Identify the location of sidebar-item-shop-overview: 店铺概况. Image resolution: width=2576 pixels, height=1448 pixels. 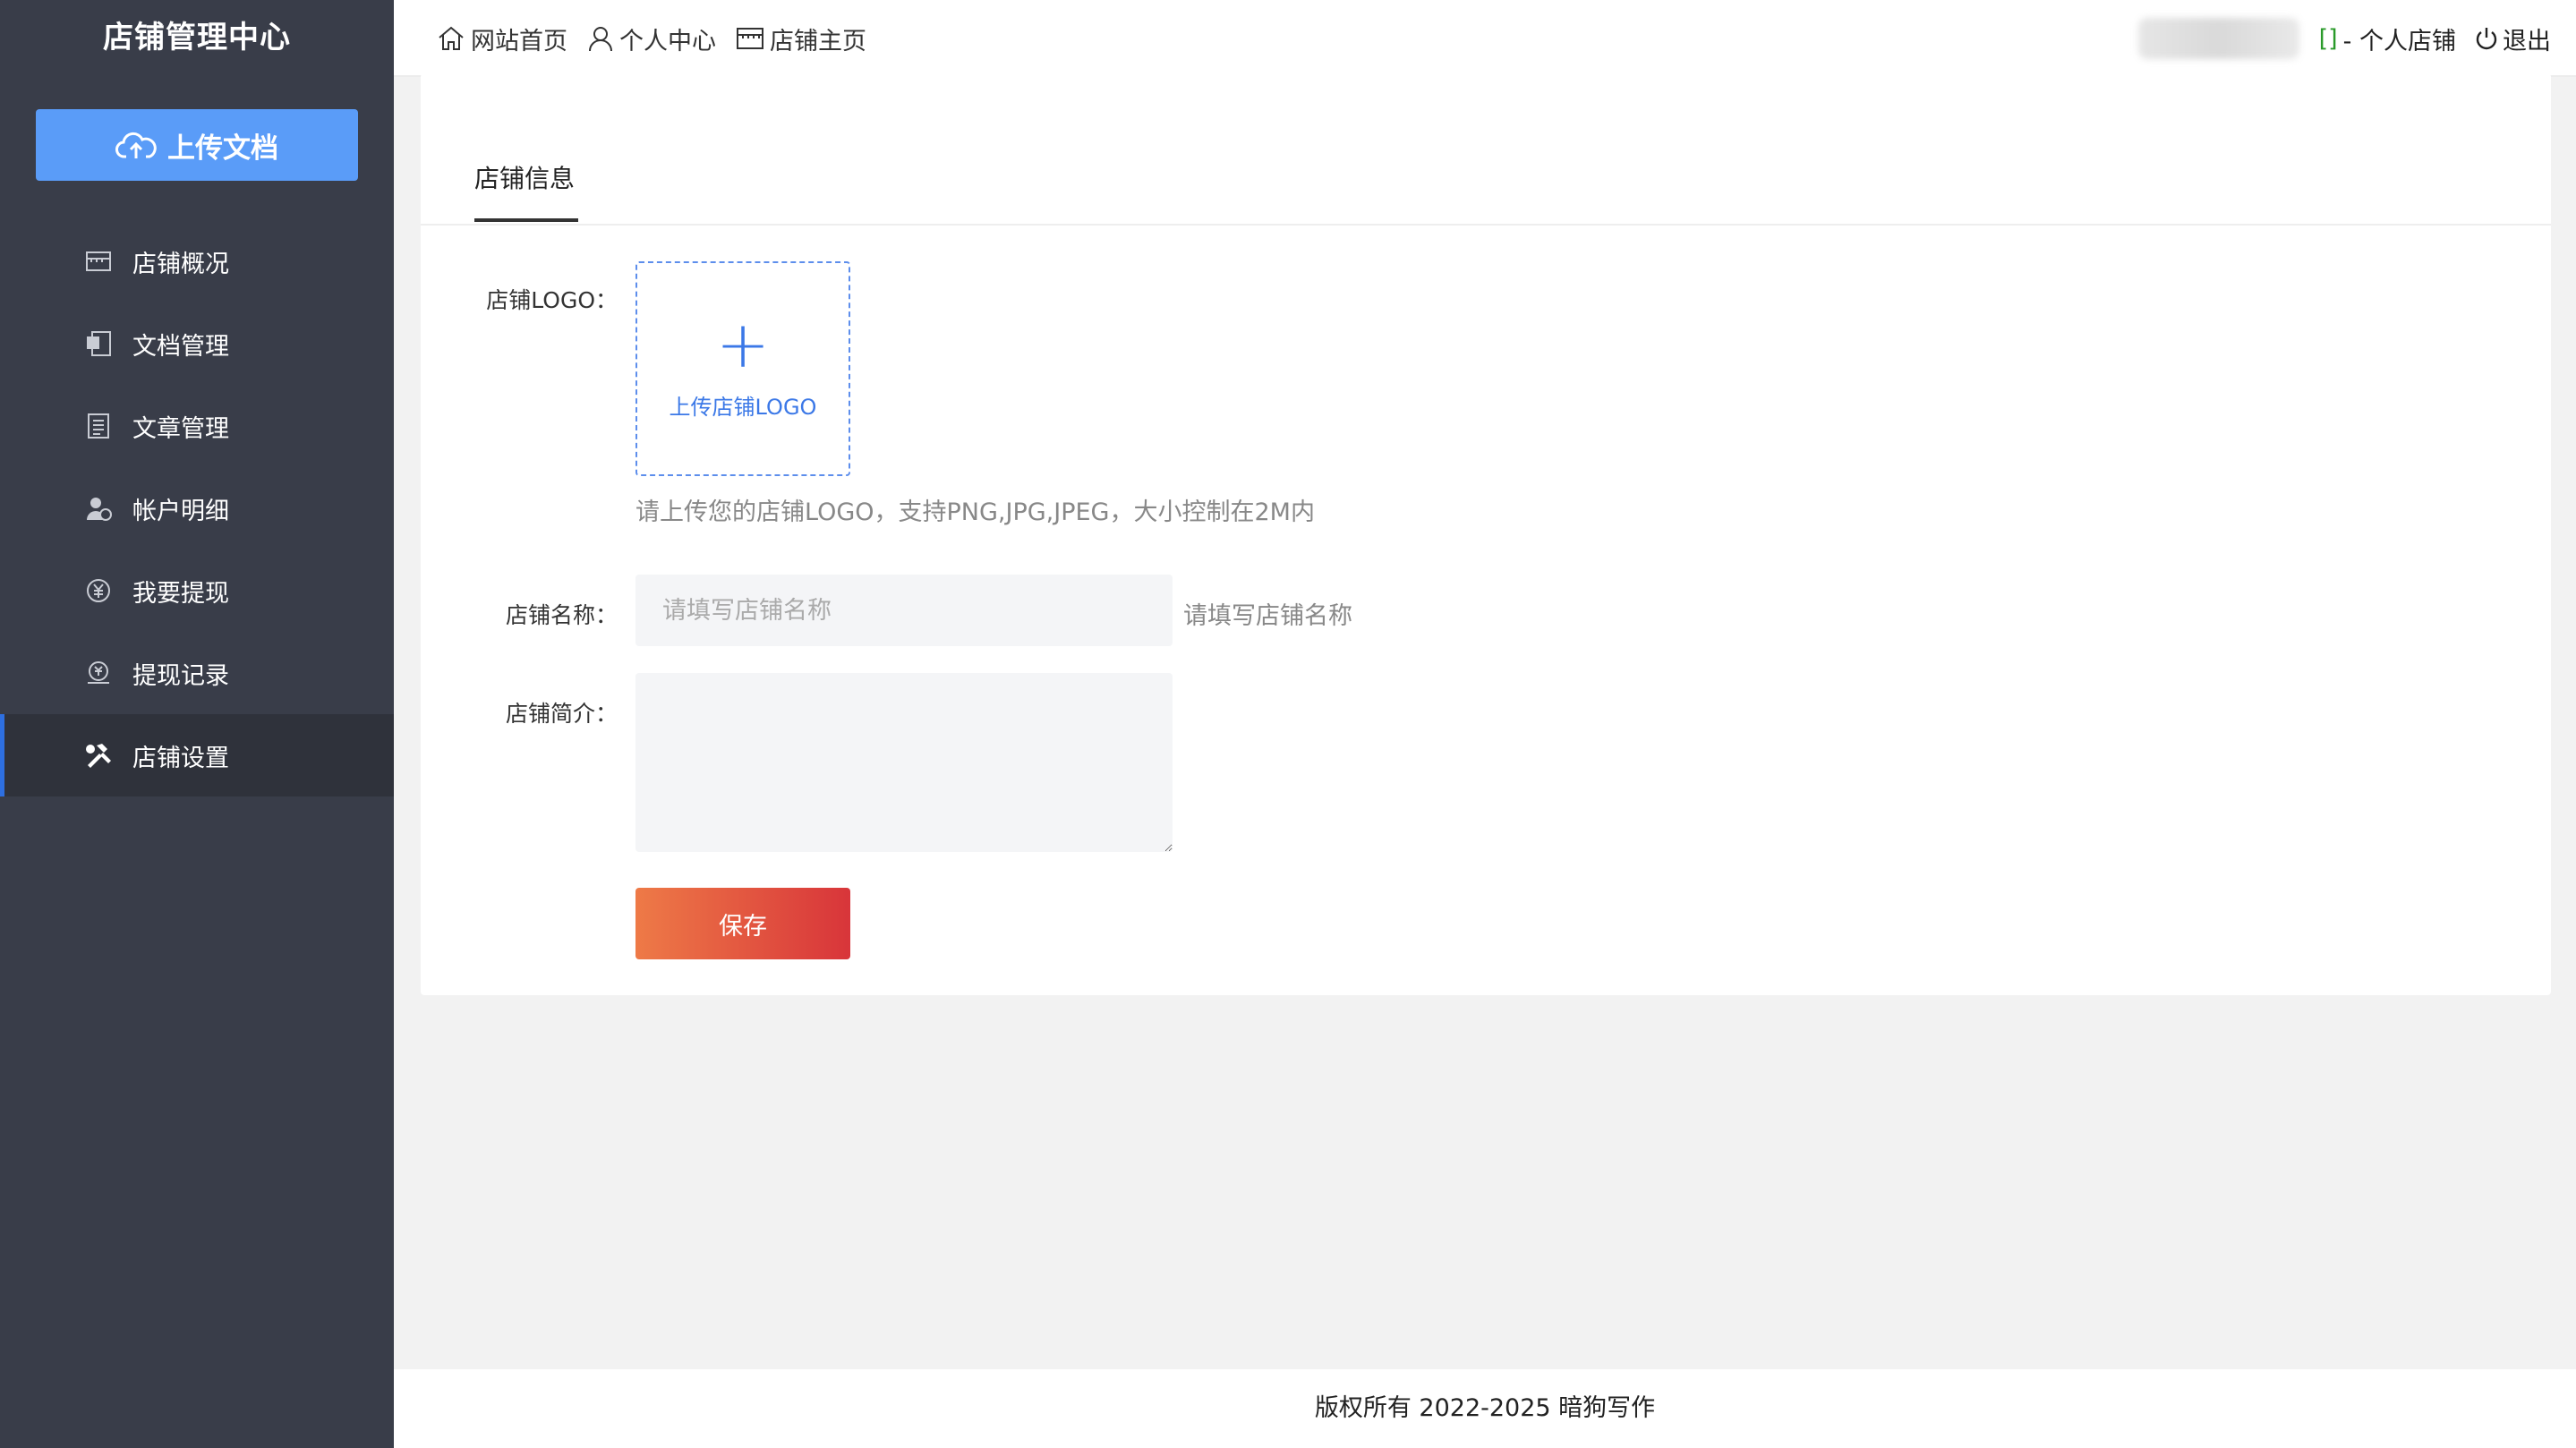
(197, 261).